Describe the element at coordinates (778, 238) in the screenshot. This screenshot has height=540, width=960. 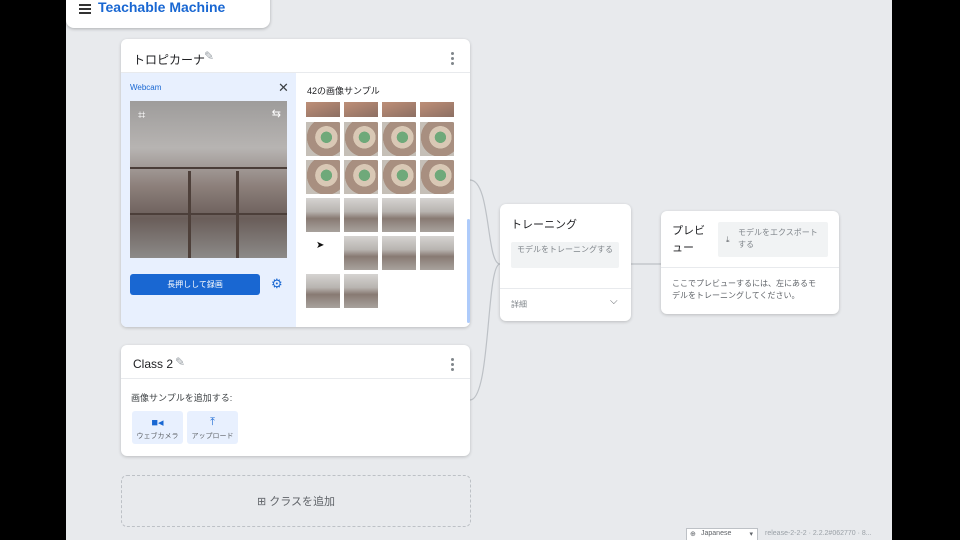
I see `export-button-label: モデルをエクスポートする` at that location.